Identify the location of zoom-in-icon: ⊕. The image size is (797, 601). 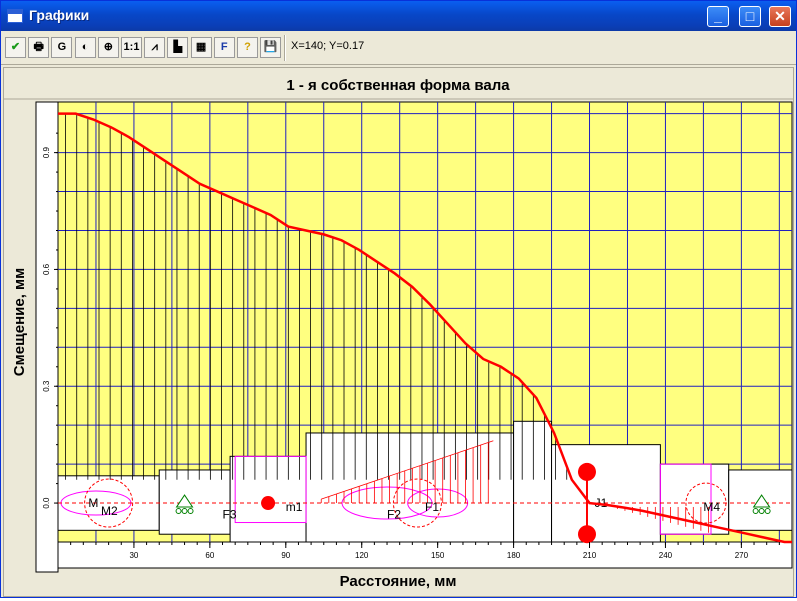
(108, 47).